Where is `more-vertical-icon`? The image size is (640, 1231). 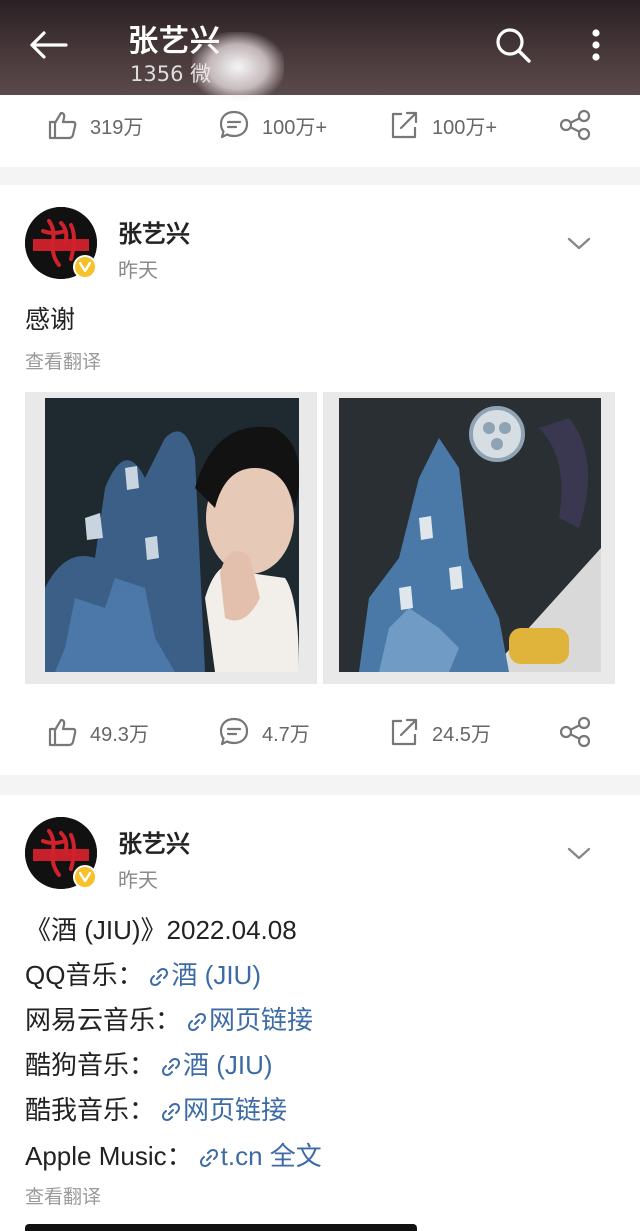
more-vertical-icon is located at coordinates (596, 45).